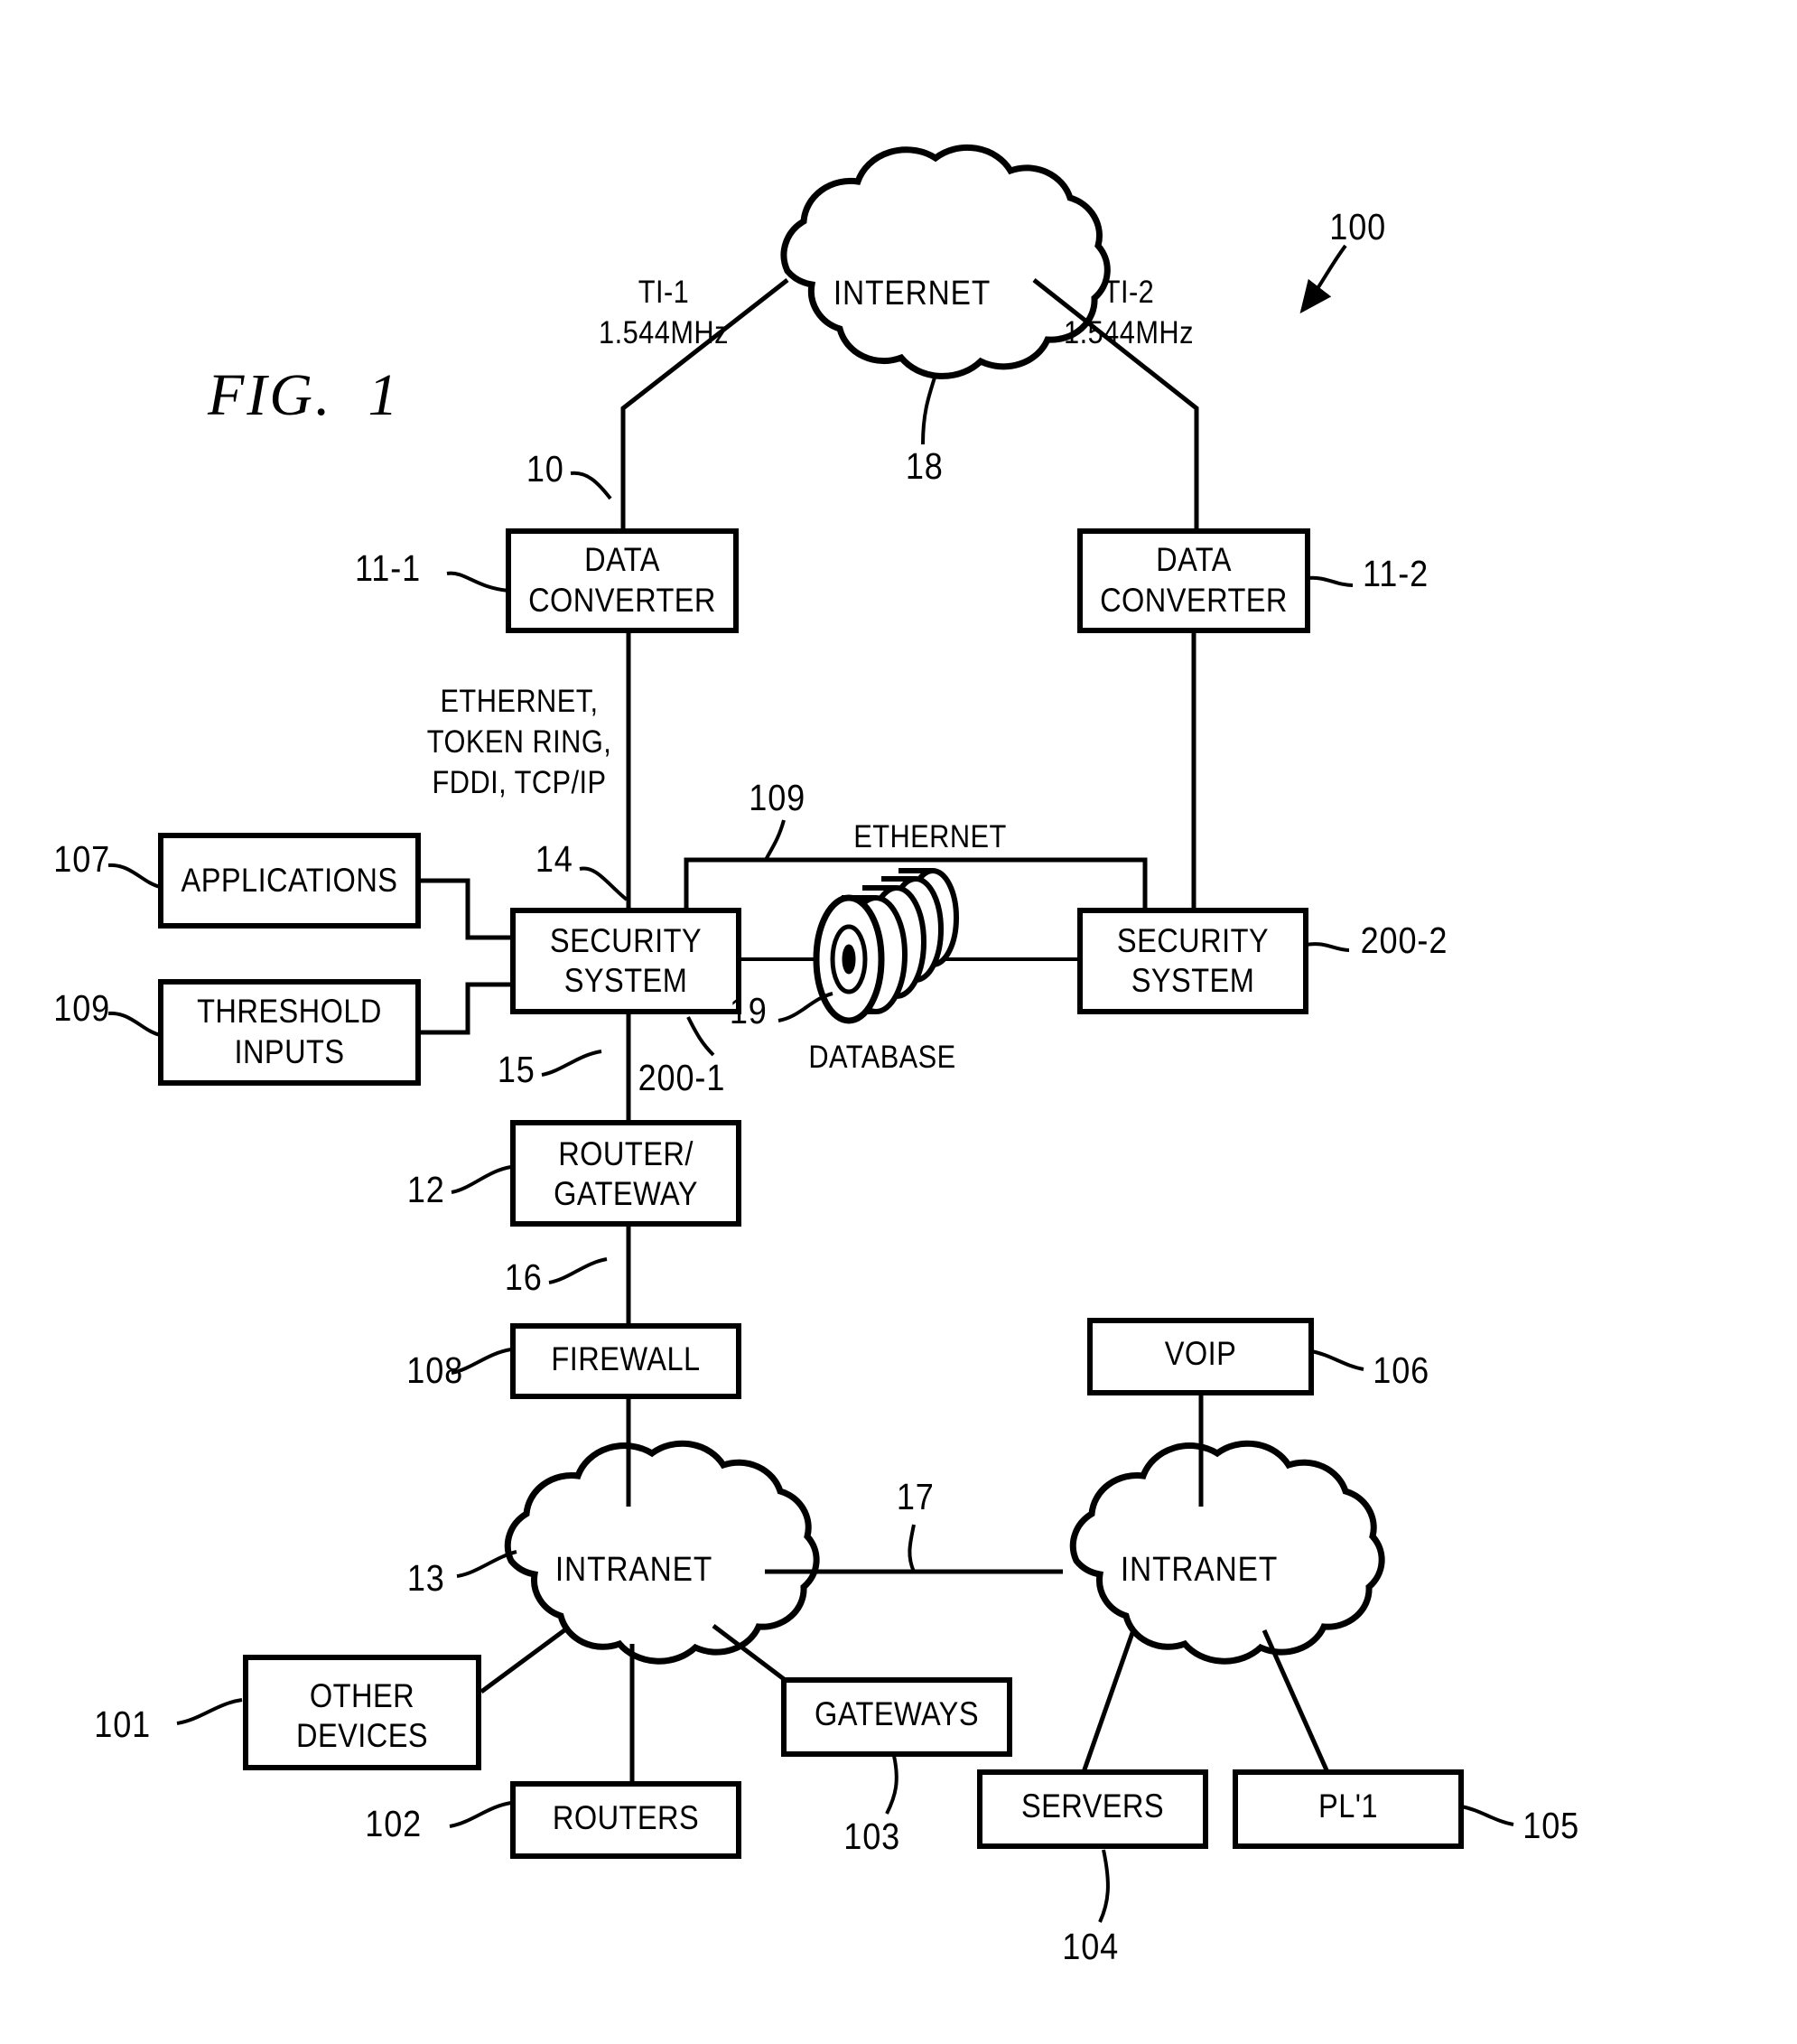  What do you see at coordinates (775, 840) in the screenshot?
I see `leader-109-bus` at bounding box center [775, 840].